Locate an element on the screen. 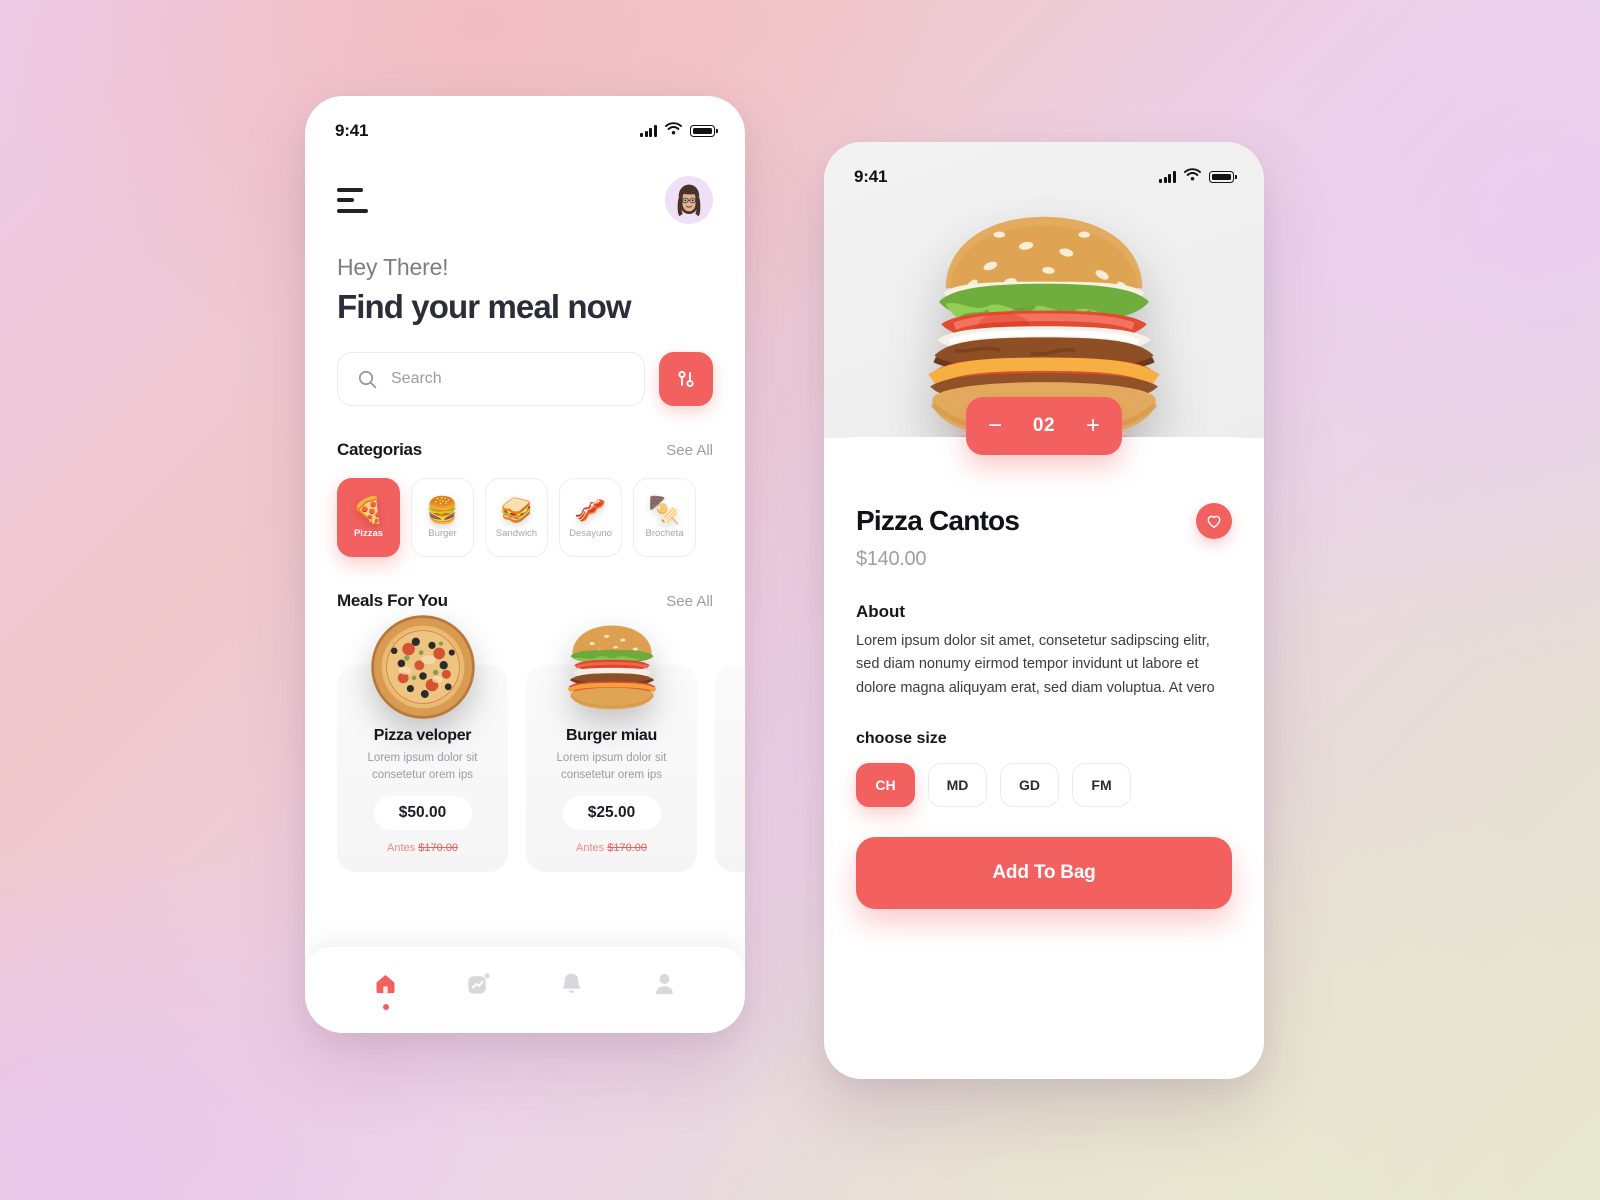 This screenshot has width=1600, height=1200. pizza-icon: 🍕 is located at coordinates (368, 509).